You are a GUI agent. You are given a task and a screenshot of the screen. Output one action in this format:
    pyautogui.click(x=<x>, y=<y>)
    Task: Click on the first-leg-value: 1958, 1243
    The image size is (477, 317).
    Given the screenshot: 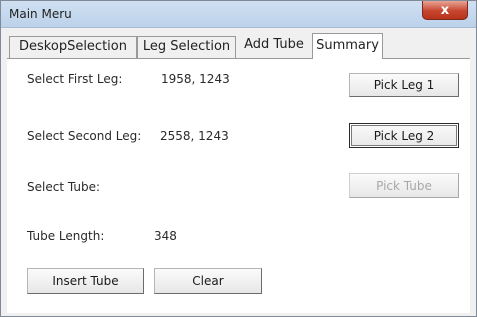 What is the action you would take?
    pyautogui.click(x=195, y=79)
    